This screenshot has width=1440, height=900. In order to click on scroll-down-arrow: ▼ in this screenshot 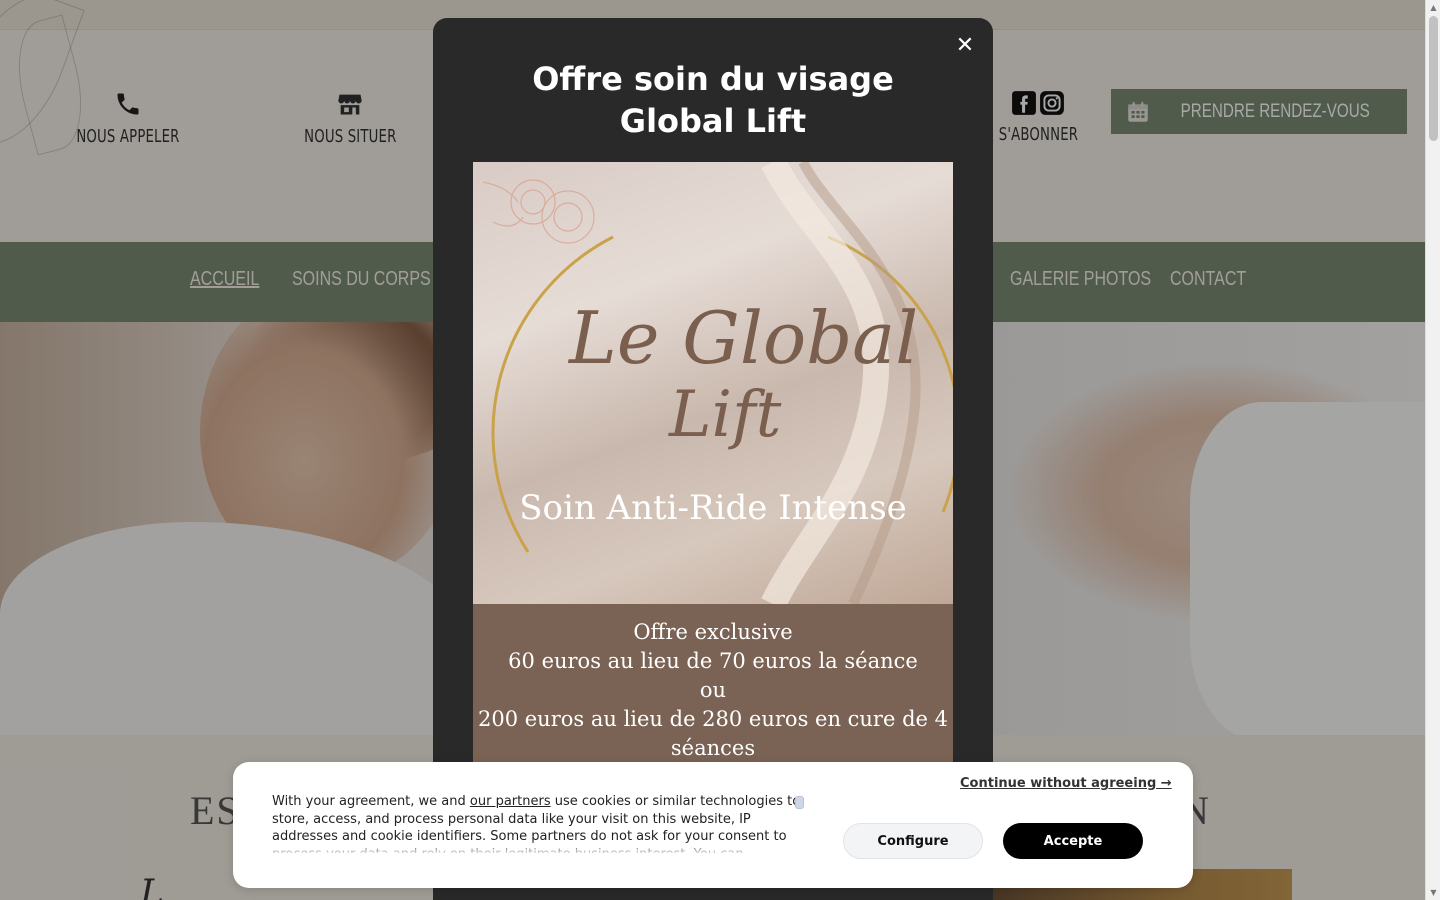, I will do `click(1433, 892)`.